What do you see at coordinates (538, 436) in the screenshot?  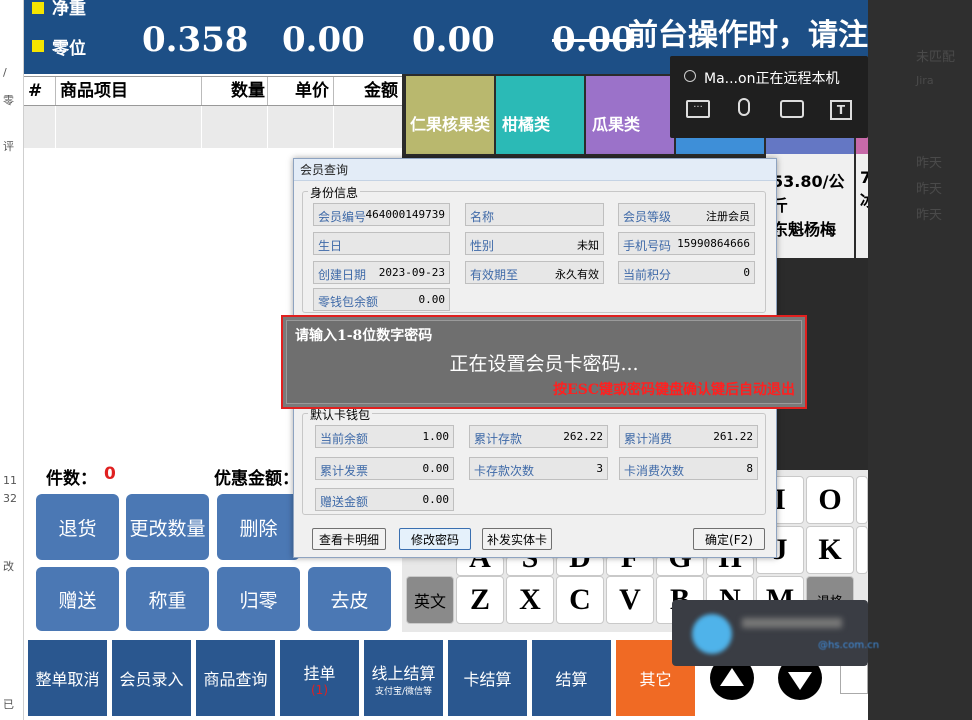 I see `total-deposit-field: 累计存款 262.22` at bounding box center [538, 436].